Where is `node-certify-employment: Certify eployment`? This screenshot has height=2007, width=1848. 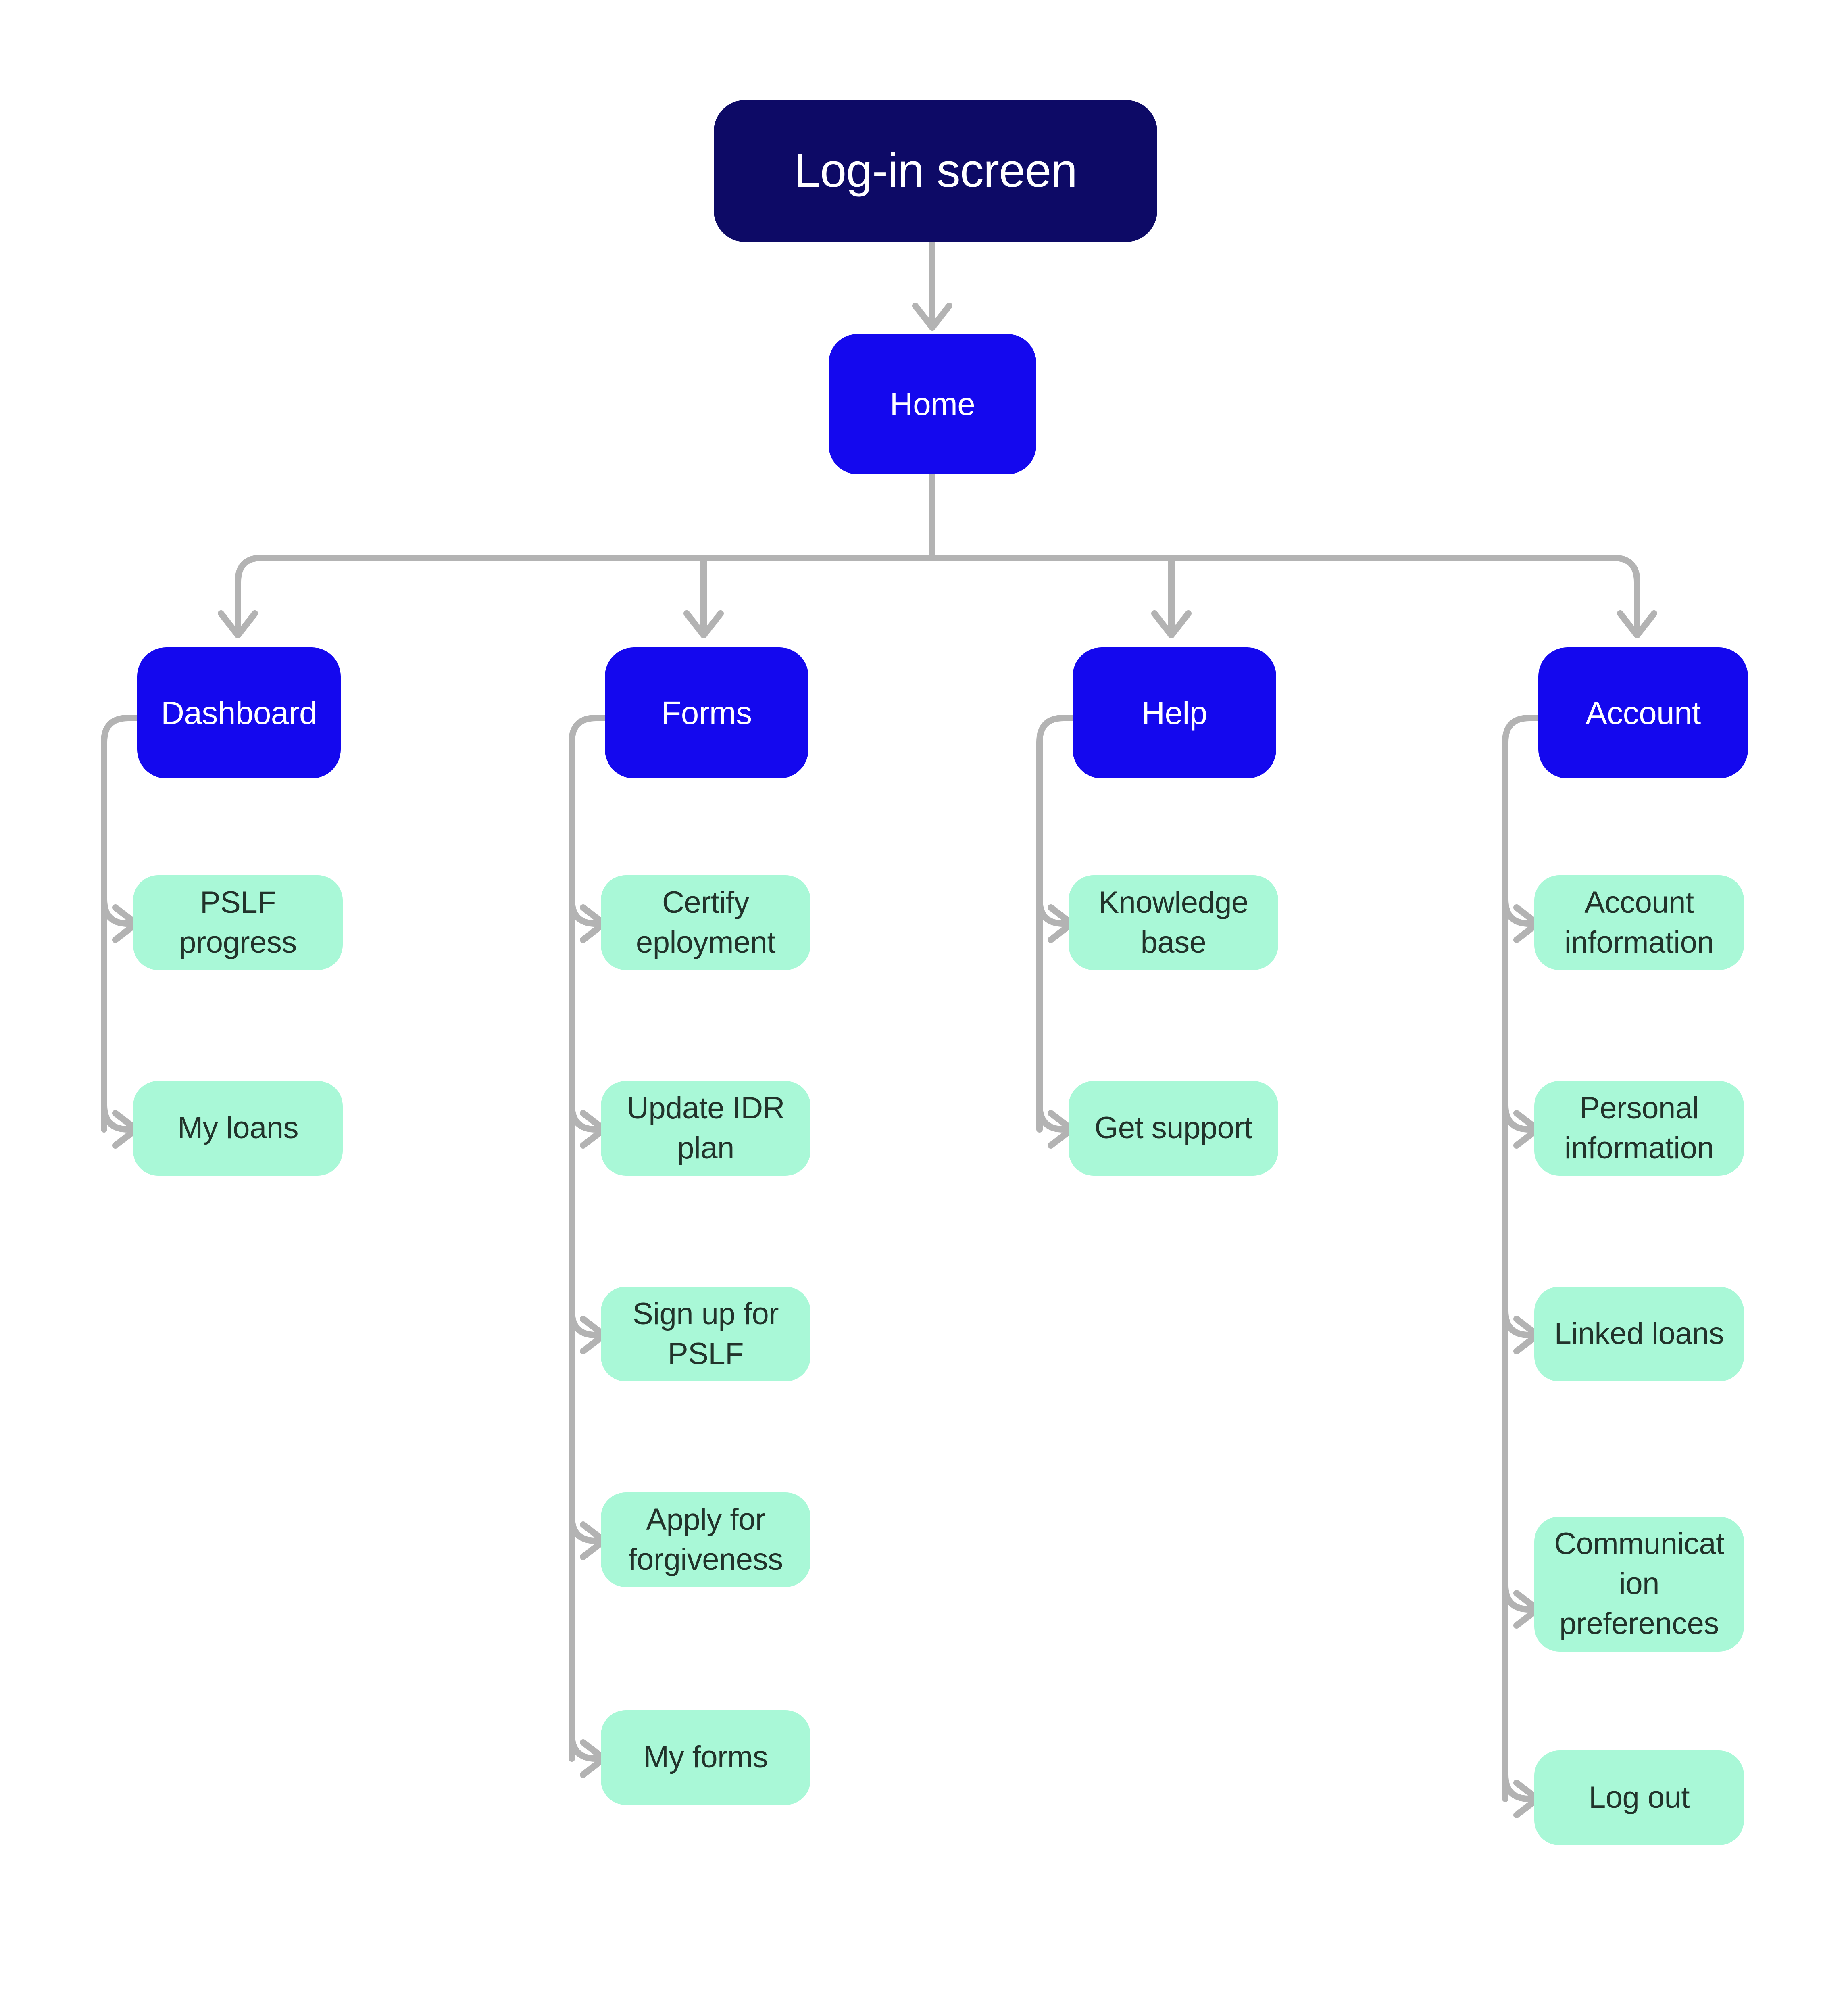 node-certify-employment: Certify eployment is located at coordinates (705, 922).